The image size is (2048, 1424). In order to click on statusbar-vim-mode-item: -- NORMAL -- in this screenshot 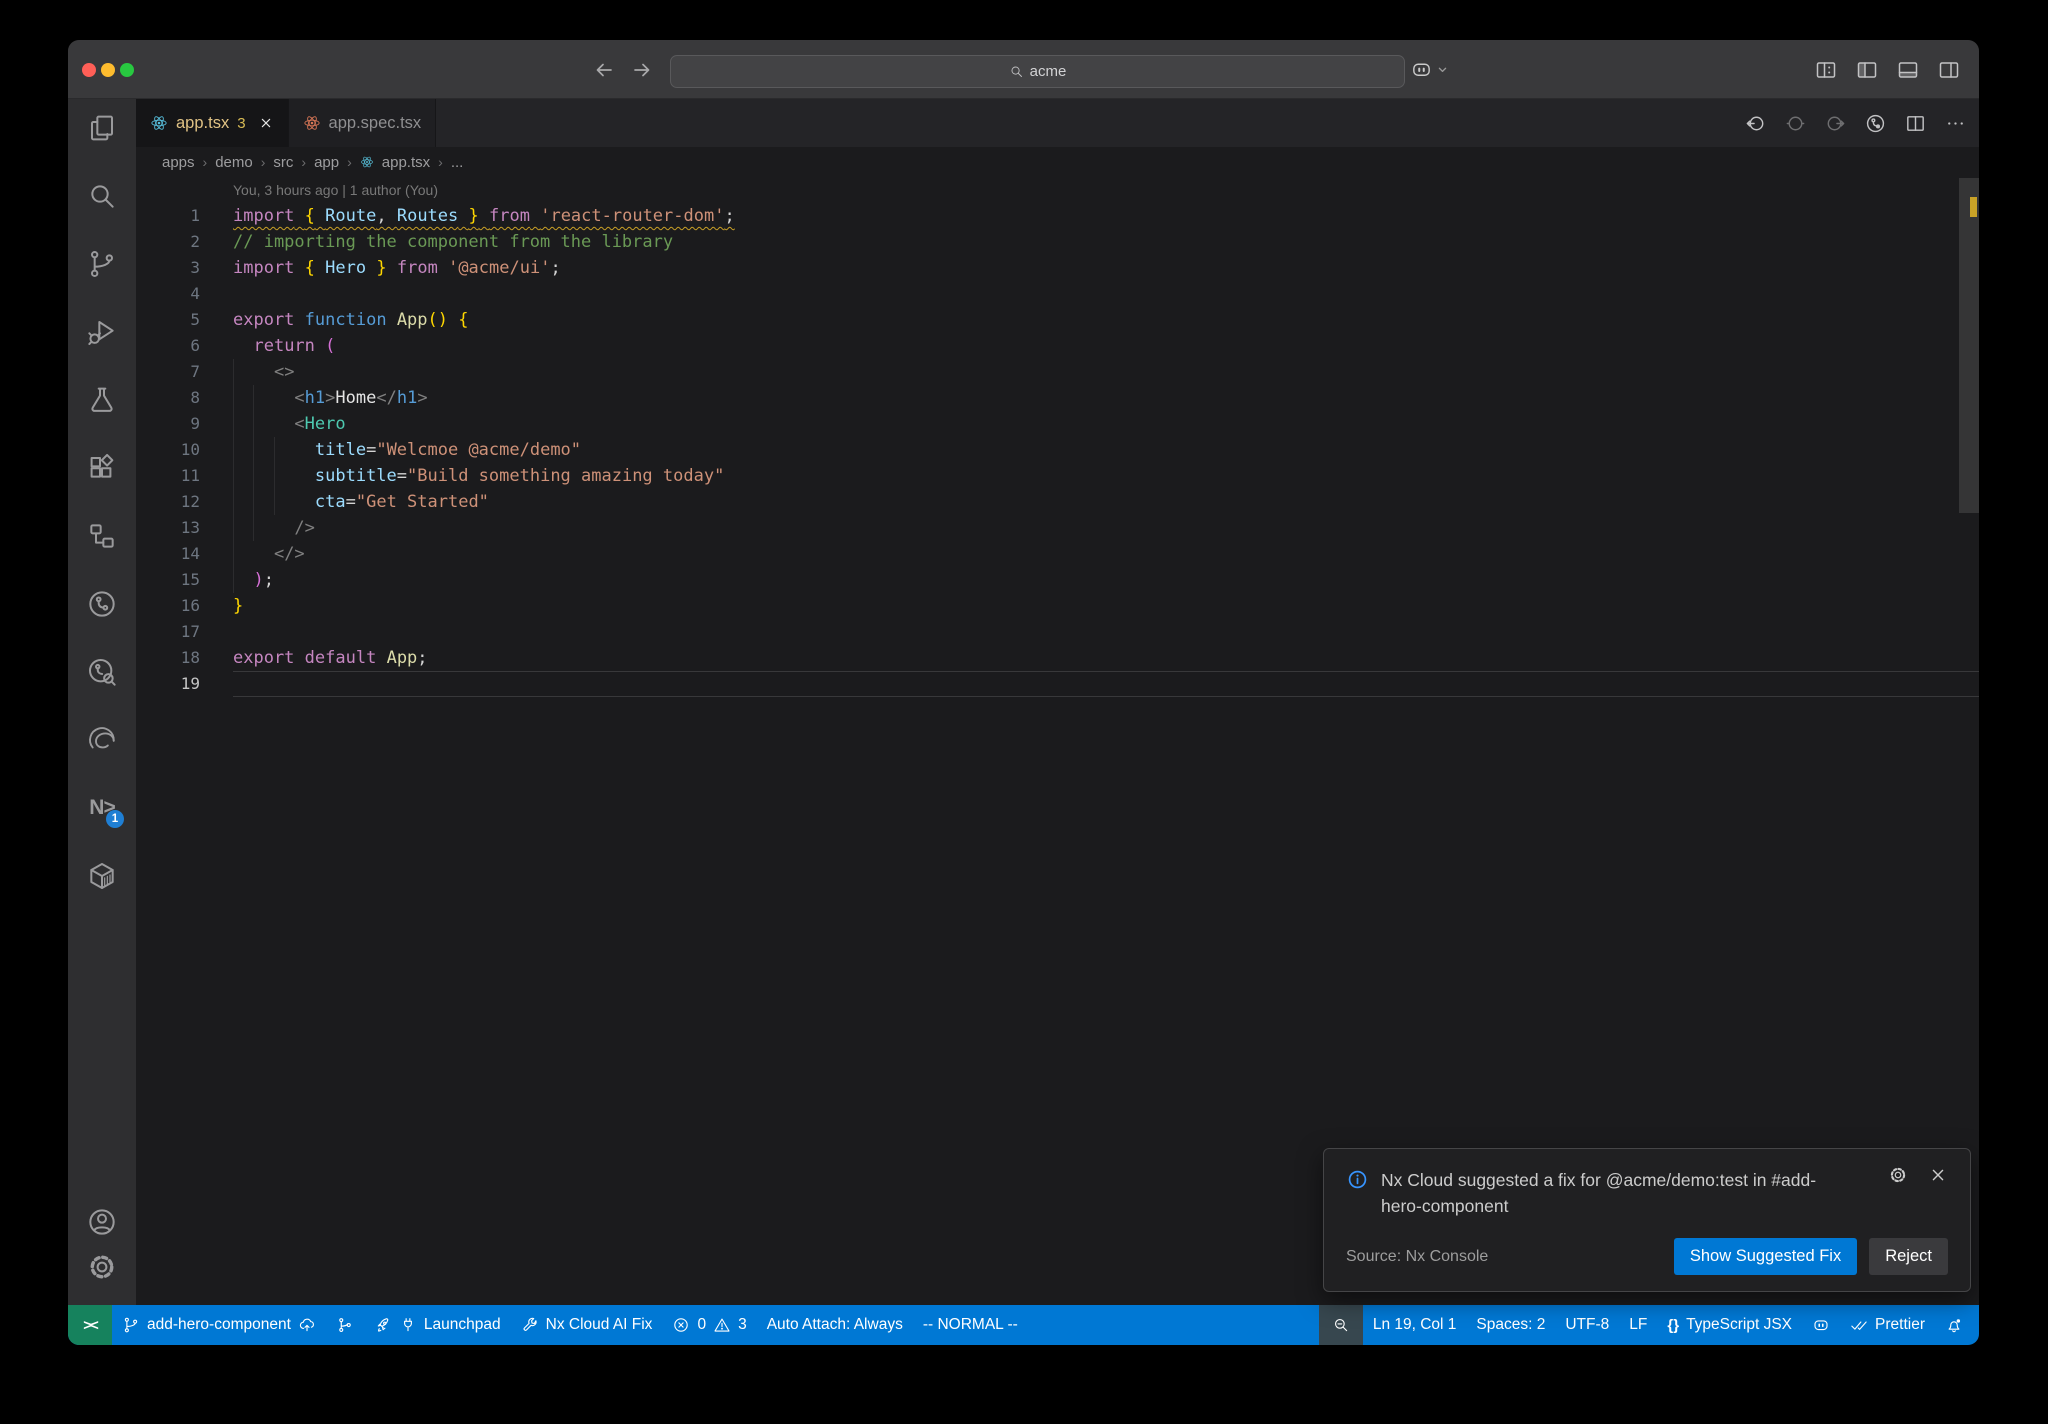, I will do `click(970, 1325)`.